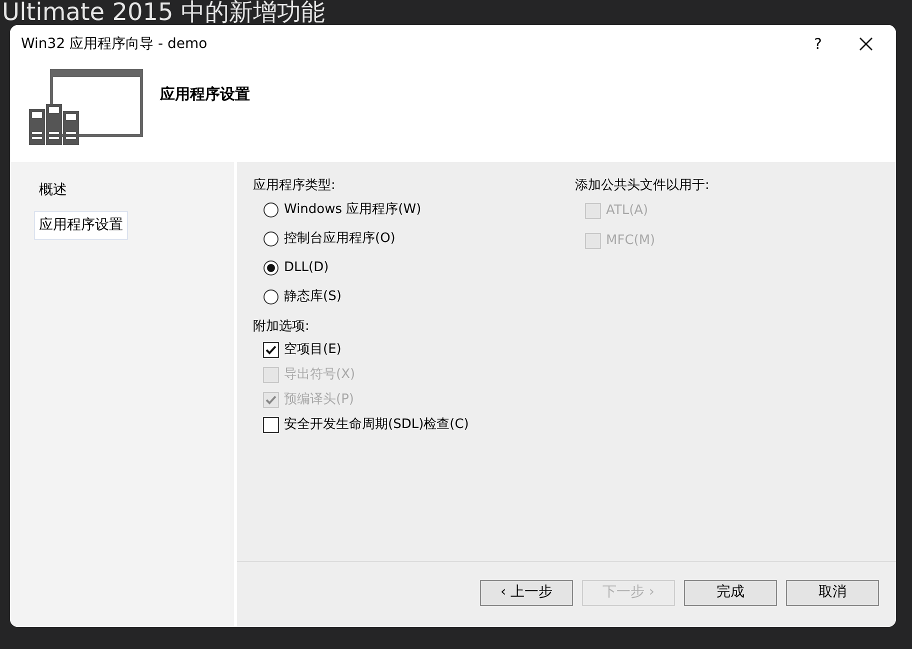 The height and width of the screenshot is (649, 912). What do you see at coordinates (627, 211) in the screenshot?
I see `option-label: ATL(A)` at bounding box center [627, 211].